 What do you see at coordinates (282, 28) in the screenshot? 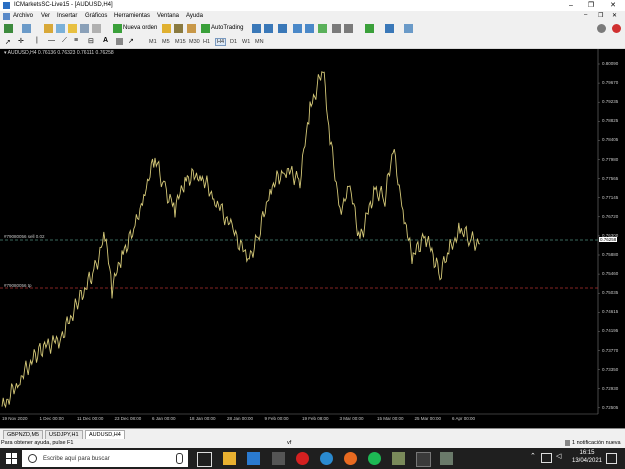
I see `line-chart-icon` at bounding box center [282, 28].